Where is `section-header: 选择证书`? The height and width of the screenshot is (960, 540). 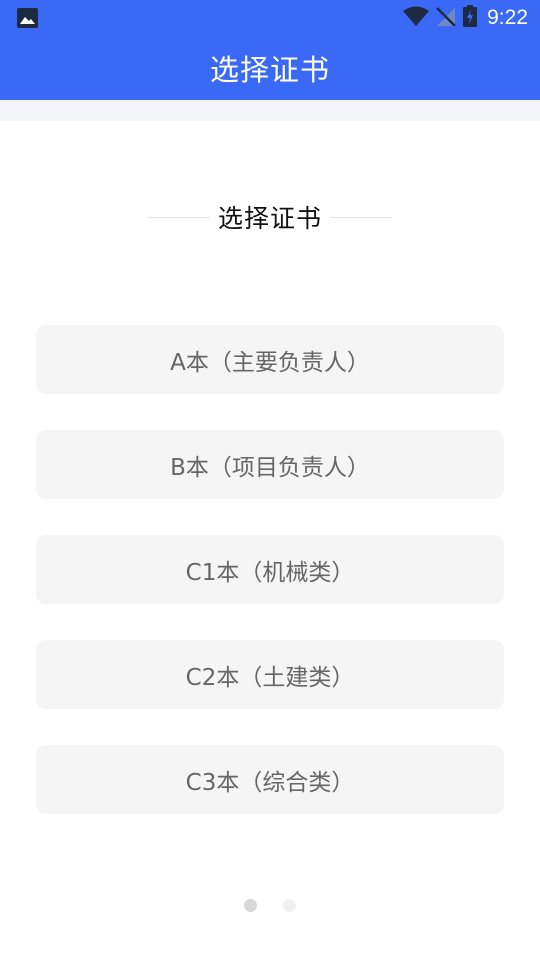
section-header: 选择证书 is located at coordinates (270, 217).